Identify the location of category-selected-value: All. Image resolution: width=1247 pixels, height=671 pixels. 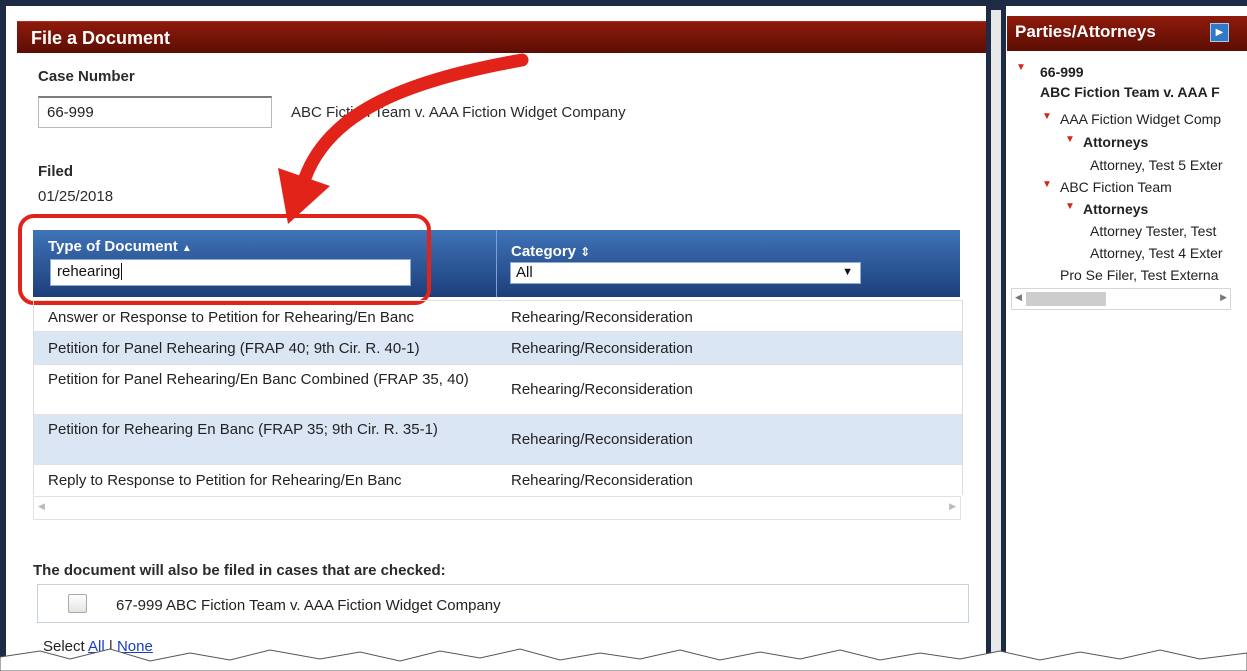
(524, 272).